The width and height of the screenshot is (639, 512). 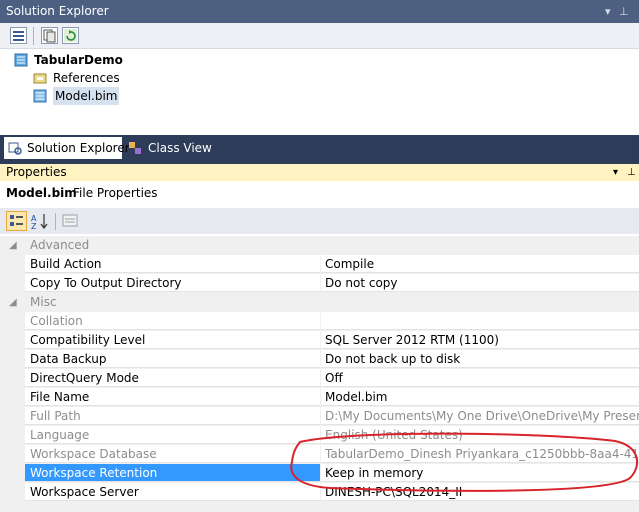 I want to click on svg-text: Z, so click(x=34, y=226).